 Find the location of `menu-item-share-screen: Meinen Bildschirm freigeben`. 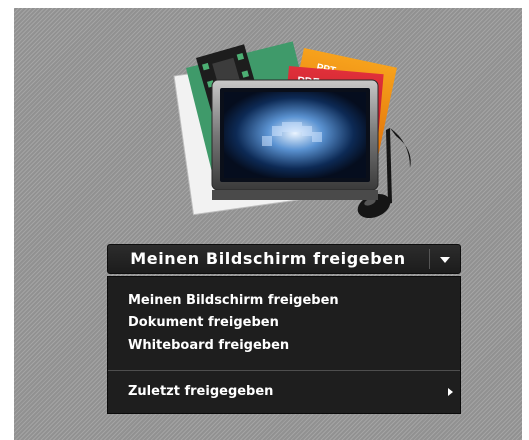

menu-item-share-screen: Meinen Bildschirm freigeben is located at coordinates (283, 300).